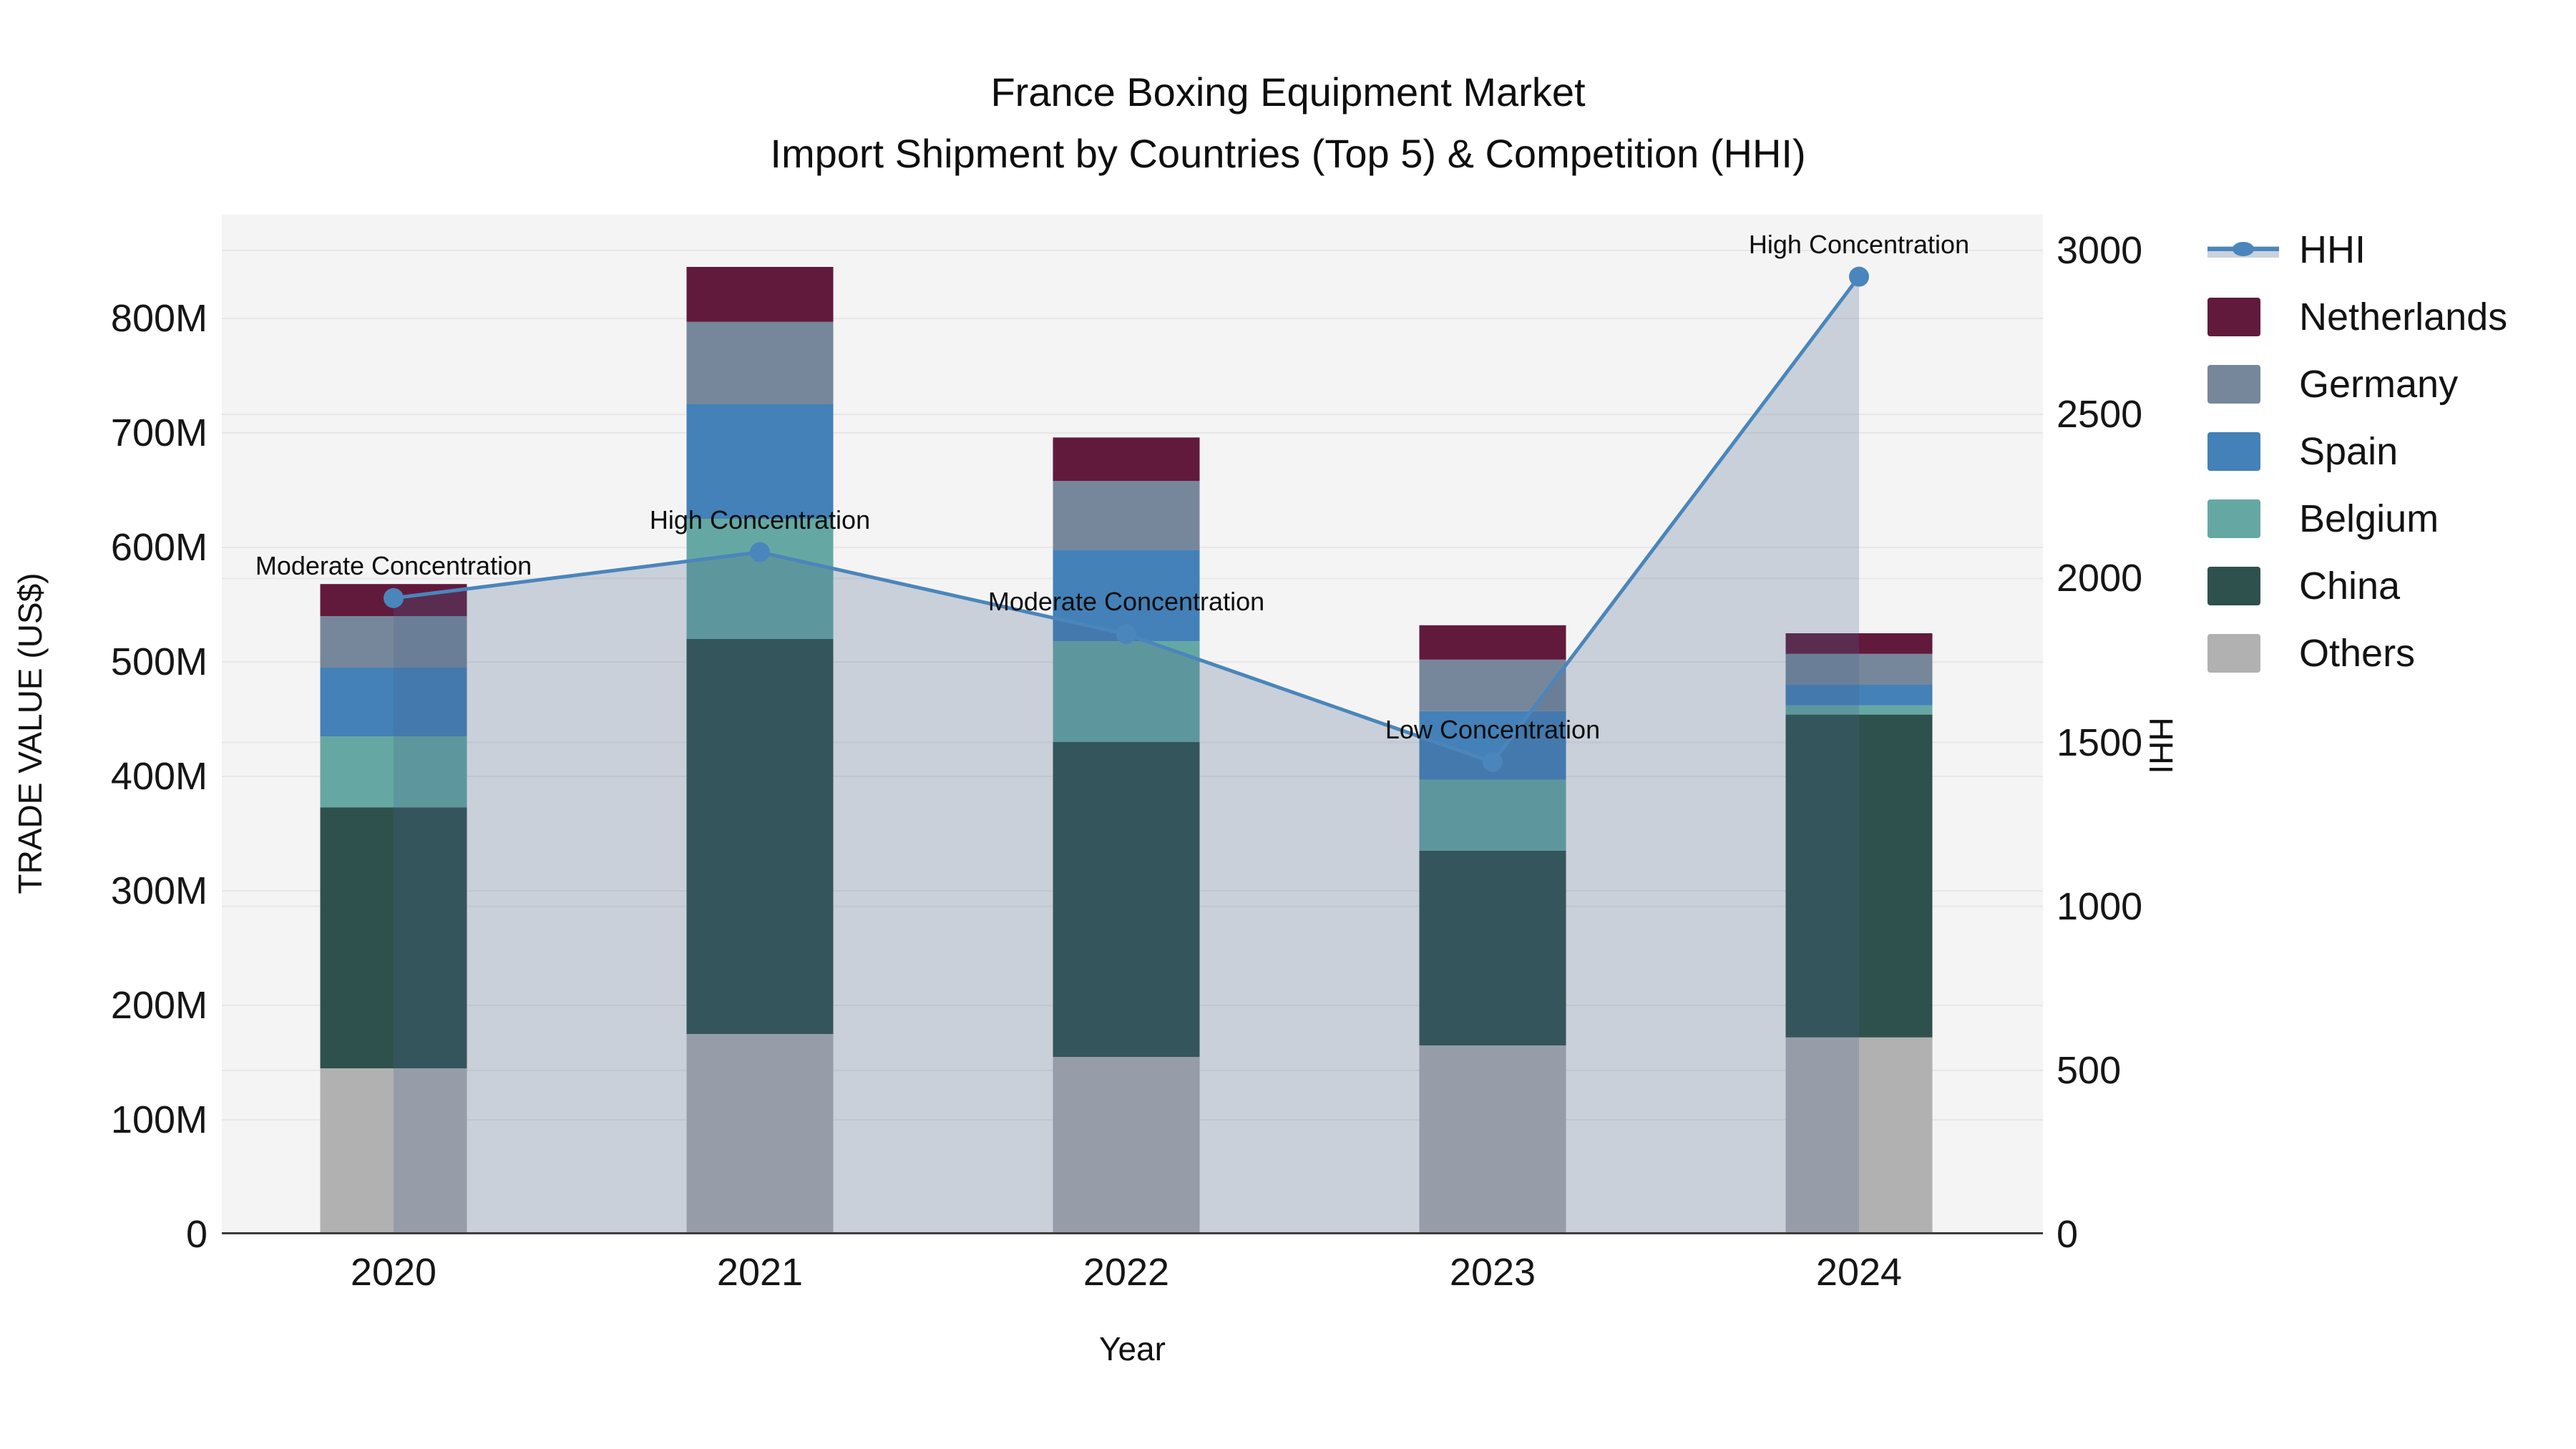 Image resolution: width=2576 pixels, height=1449 pixels. Describe the element at coordinates (196, 1234) in the screenshot. I see `y-left-tick-0: 0` at that location.